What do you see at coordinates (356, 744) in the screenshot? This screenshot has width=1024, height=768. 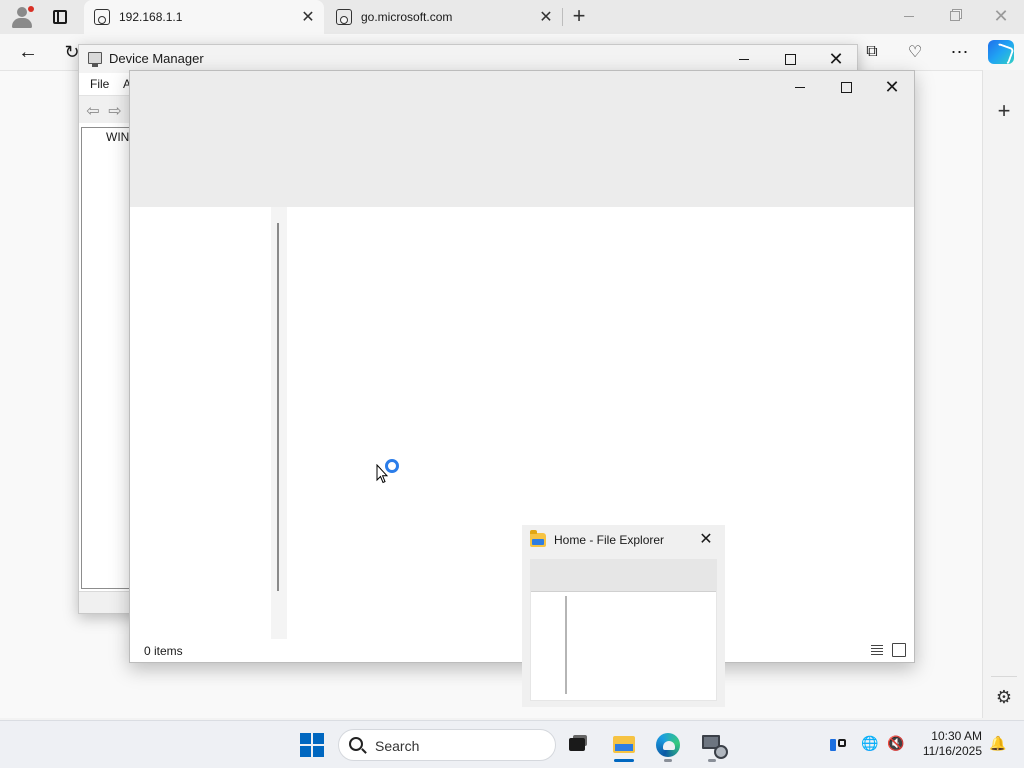 I see `search-icon` at bounding box center [356, 744].